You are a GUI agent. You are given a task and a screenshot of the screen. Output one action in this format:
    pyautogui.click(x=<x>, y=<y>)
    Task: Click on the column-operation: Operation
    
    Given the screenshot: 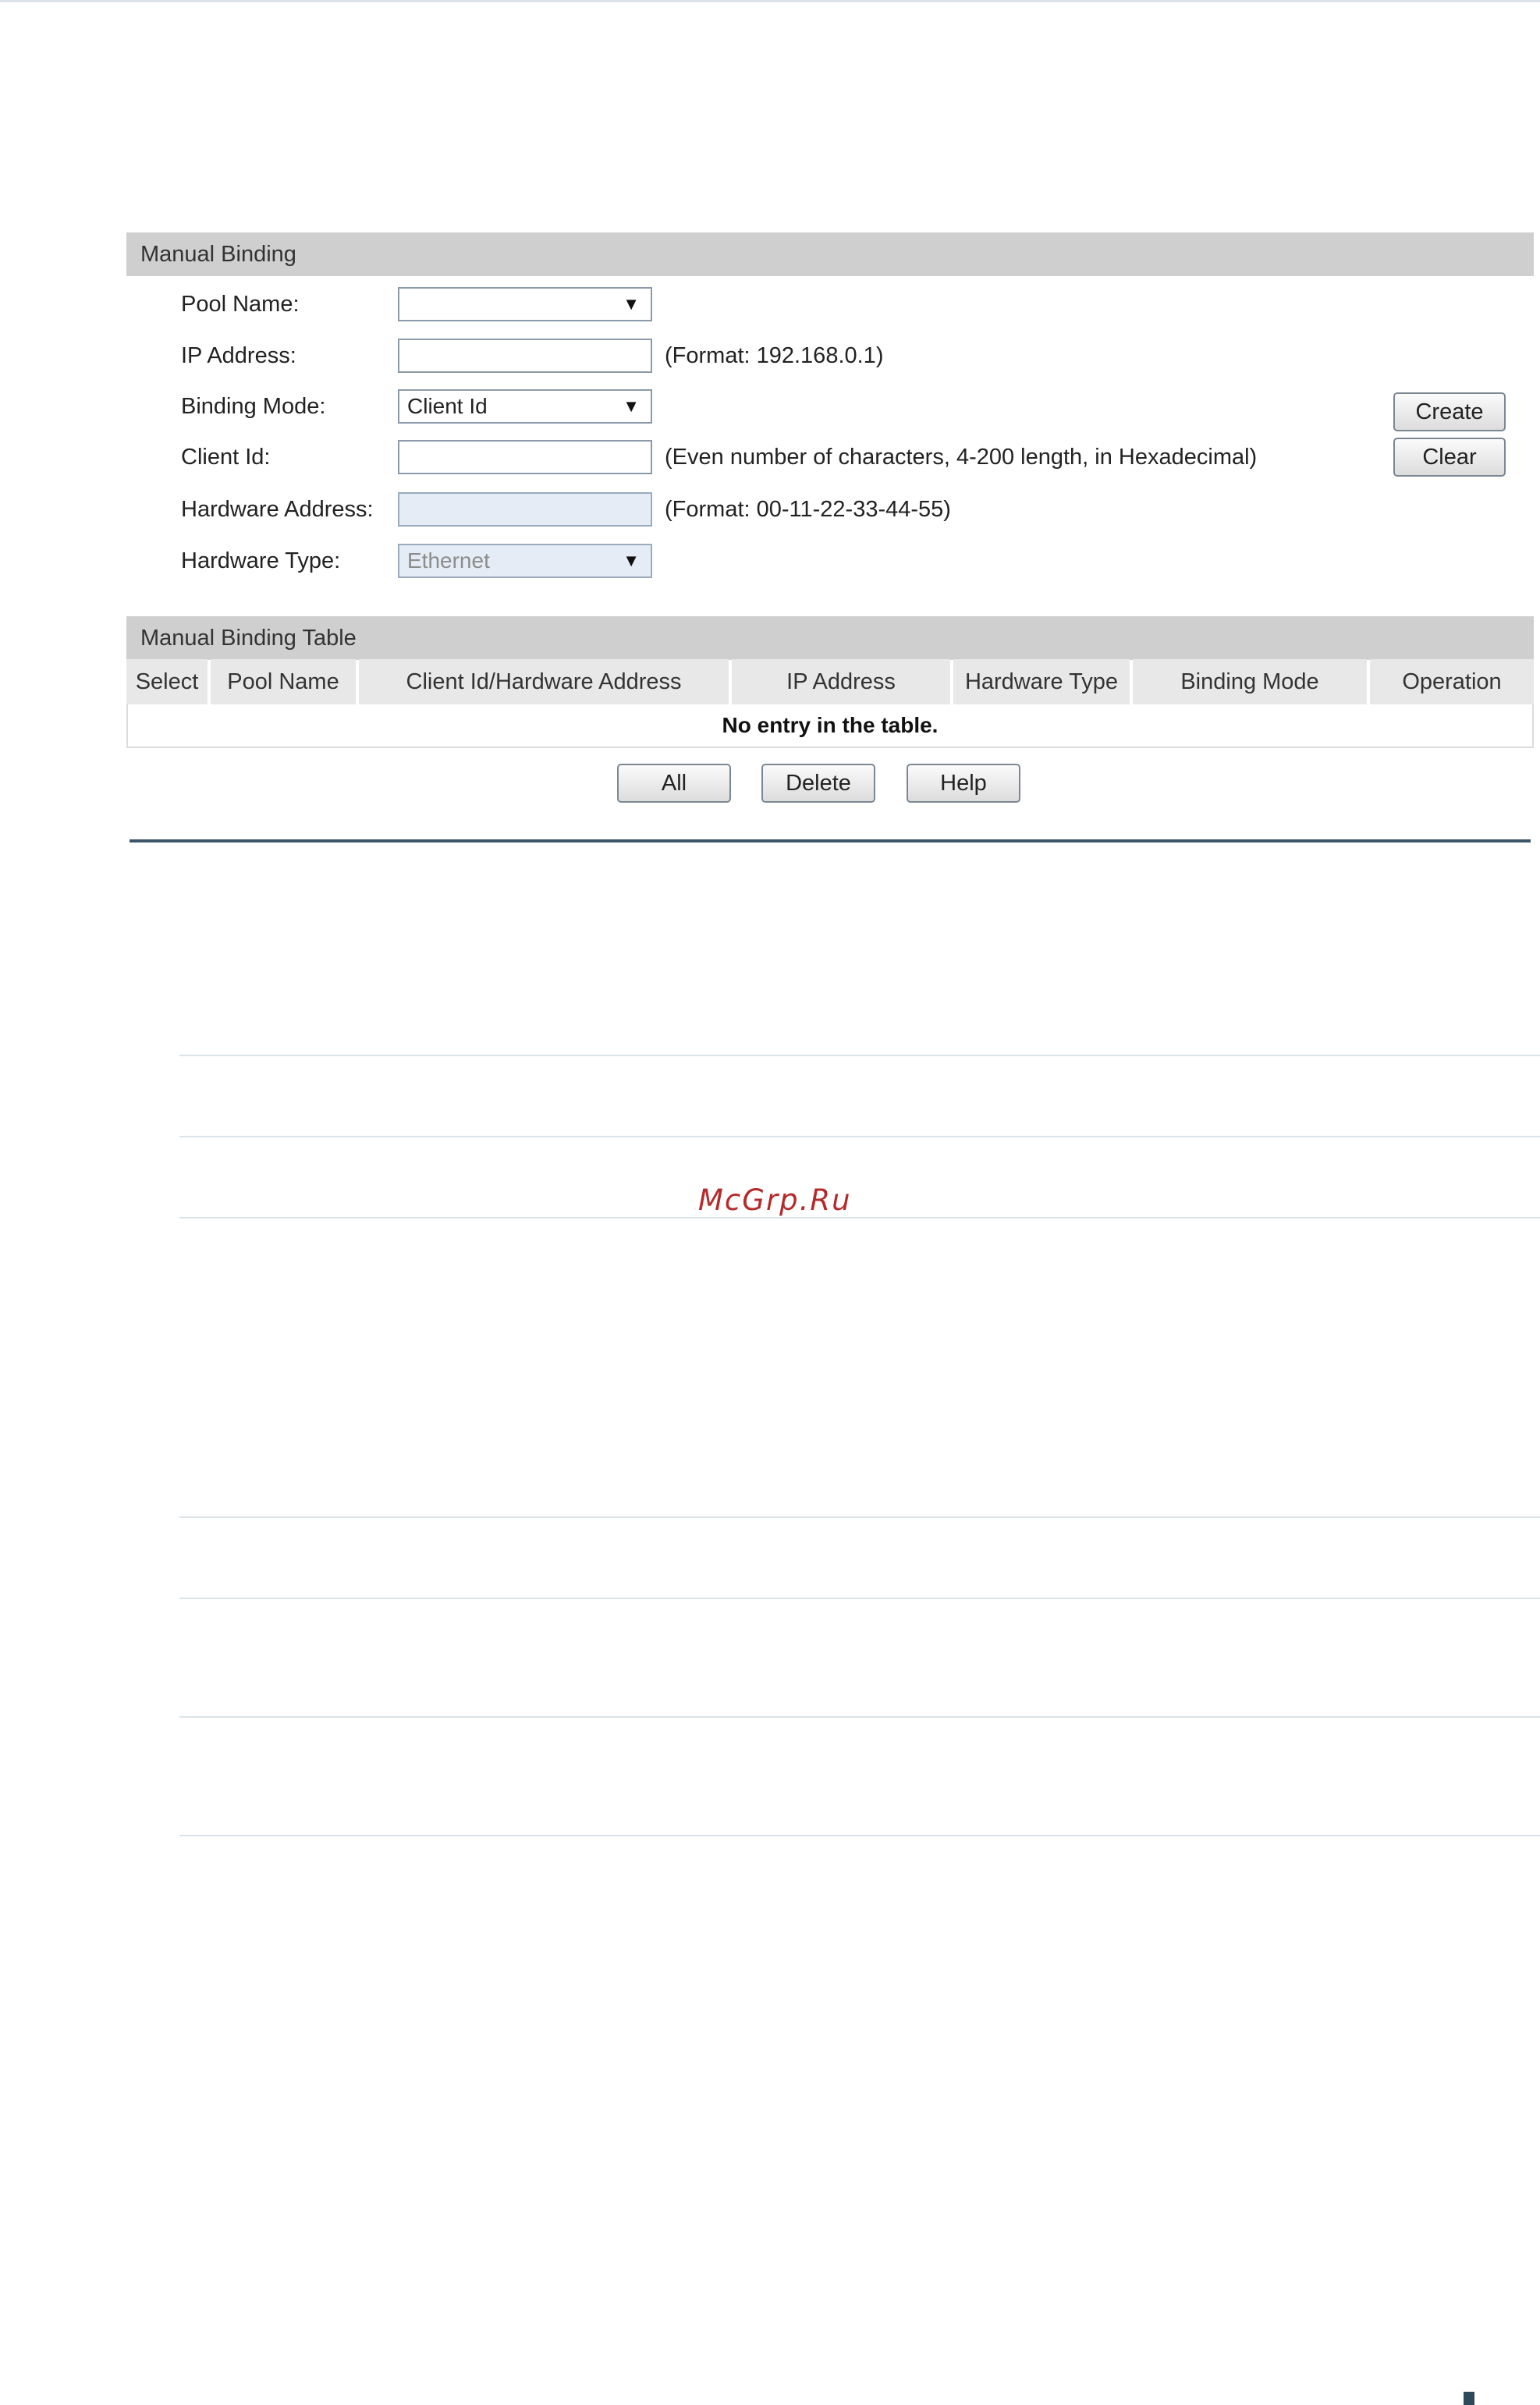 What is the action you would take?
    pyautogui.click(x=1452, y=681)
    